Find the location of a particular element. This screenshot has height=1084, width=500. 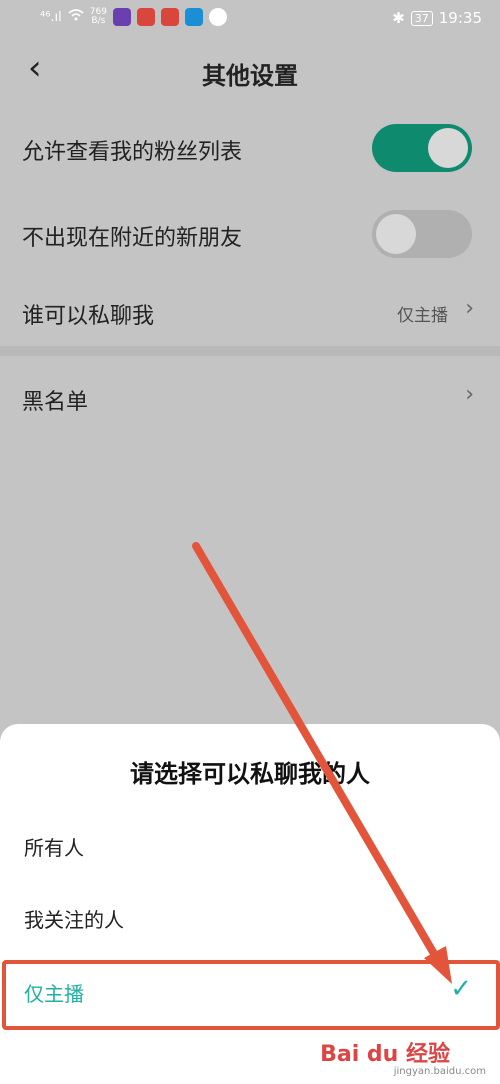

baidu-watermark: Bai du 经验 is located at coordinates (385, 1054).